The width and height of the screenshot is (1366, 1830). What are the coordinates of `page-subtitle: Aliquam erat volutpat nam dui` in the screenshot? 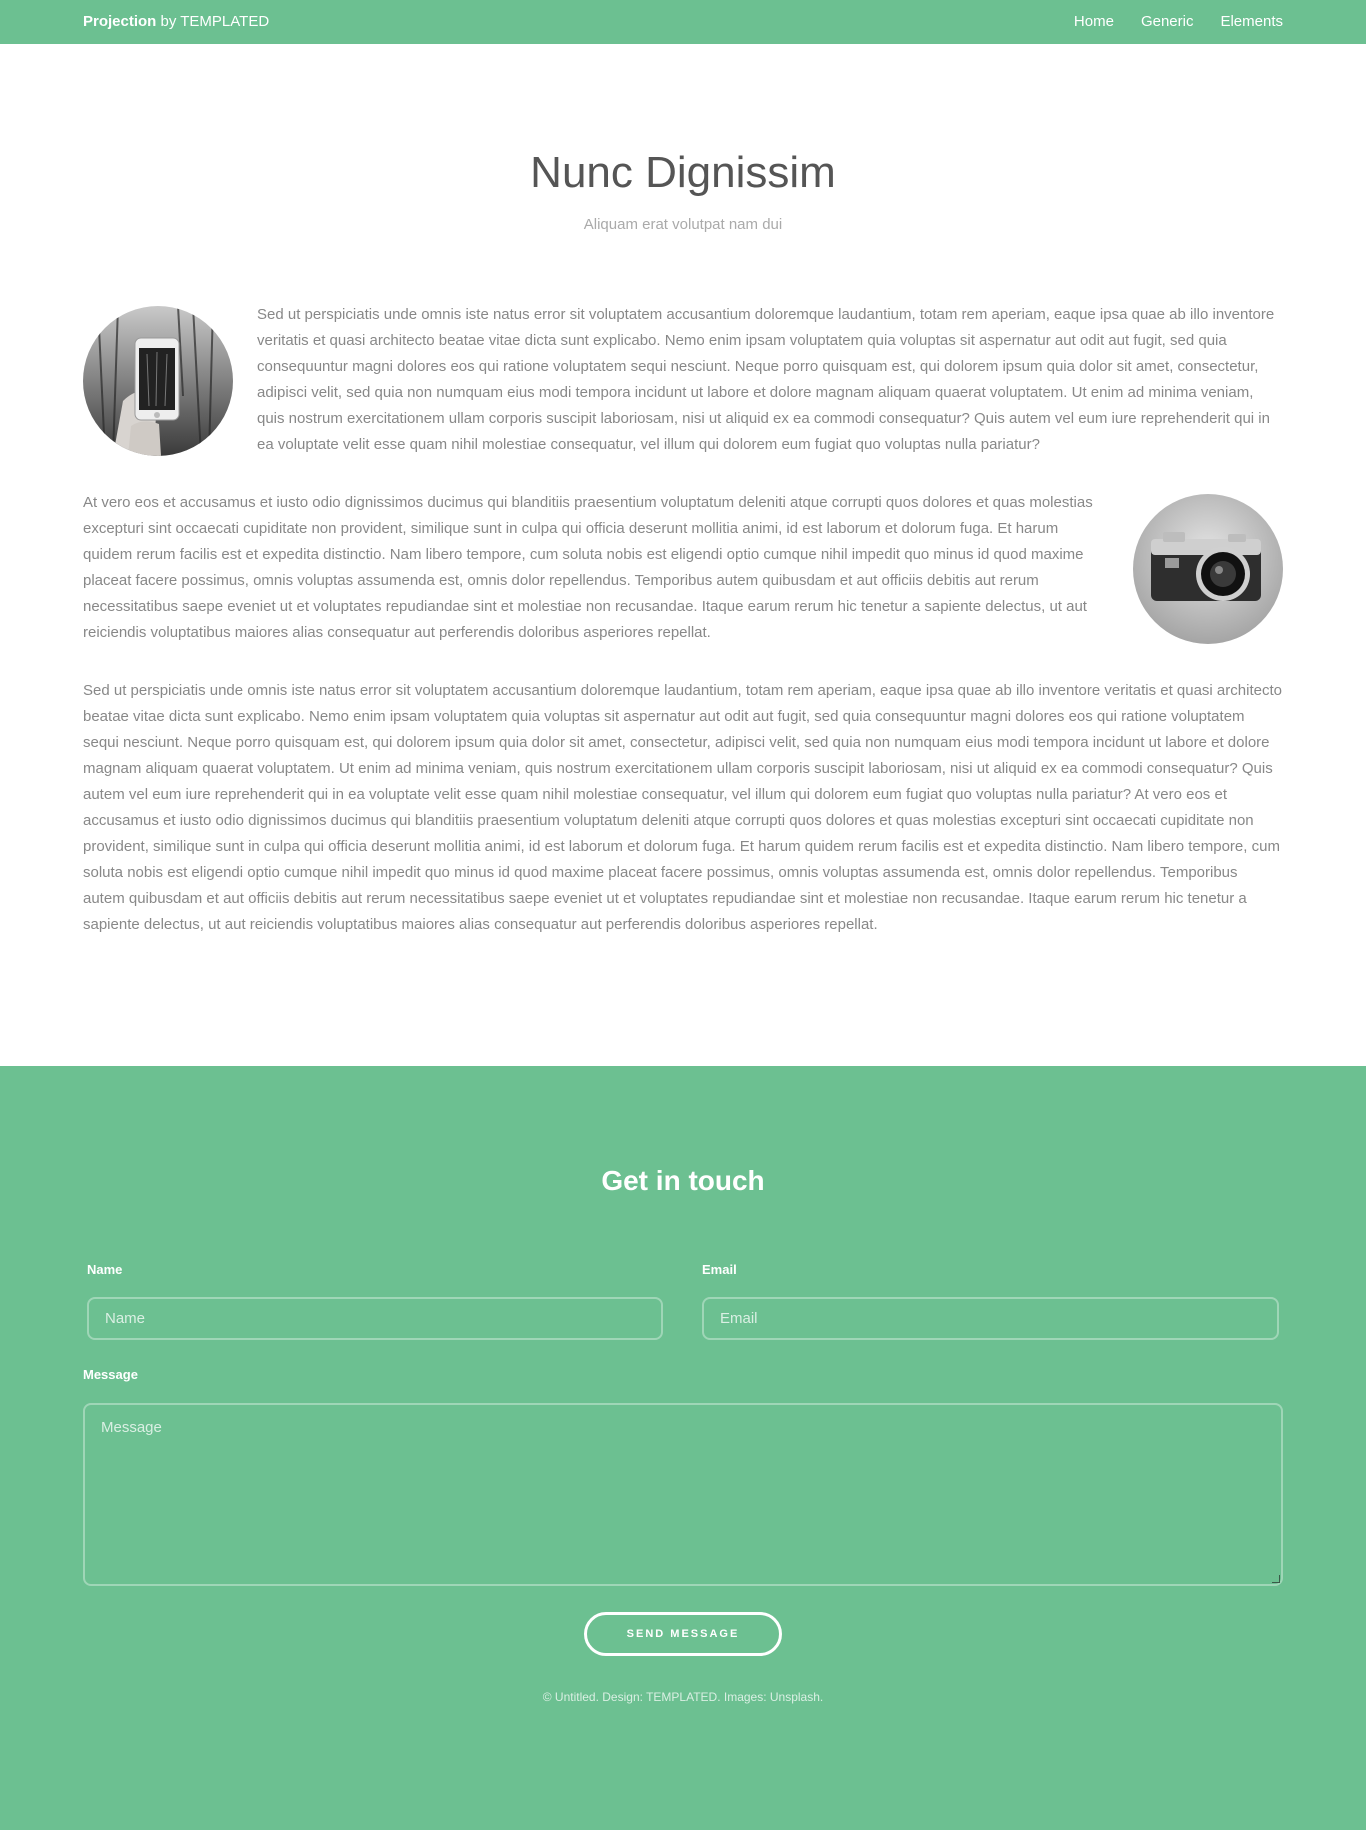 It's located at (683, 224).